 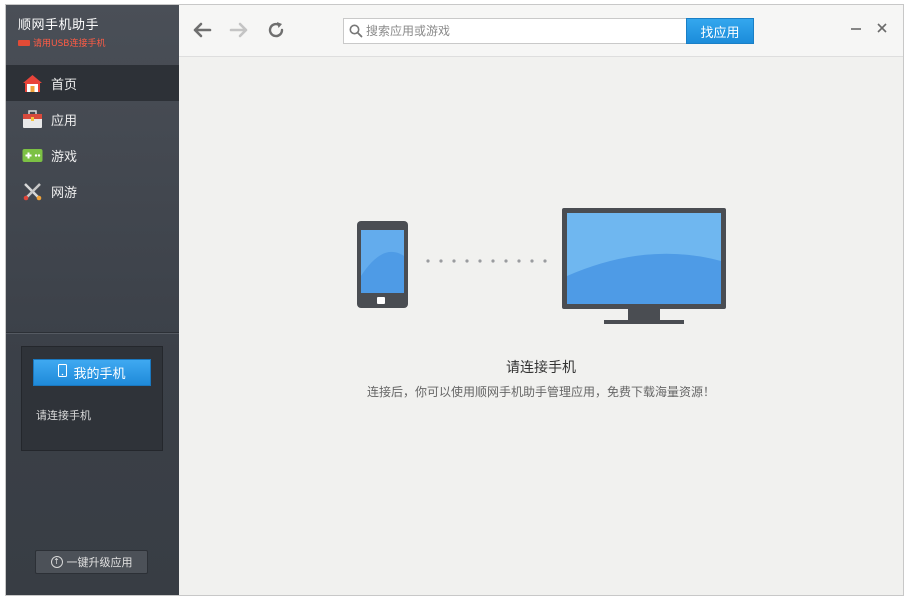 I want to click on upload-arrow-icon: ↑, so click(x=56, y=562).